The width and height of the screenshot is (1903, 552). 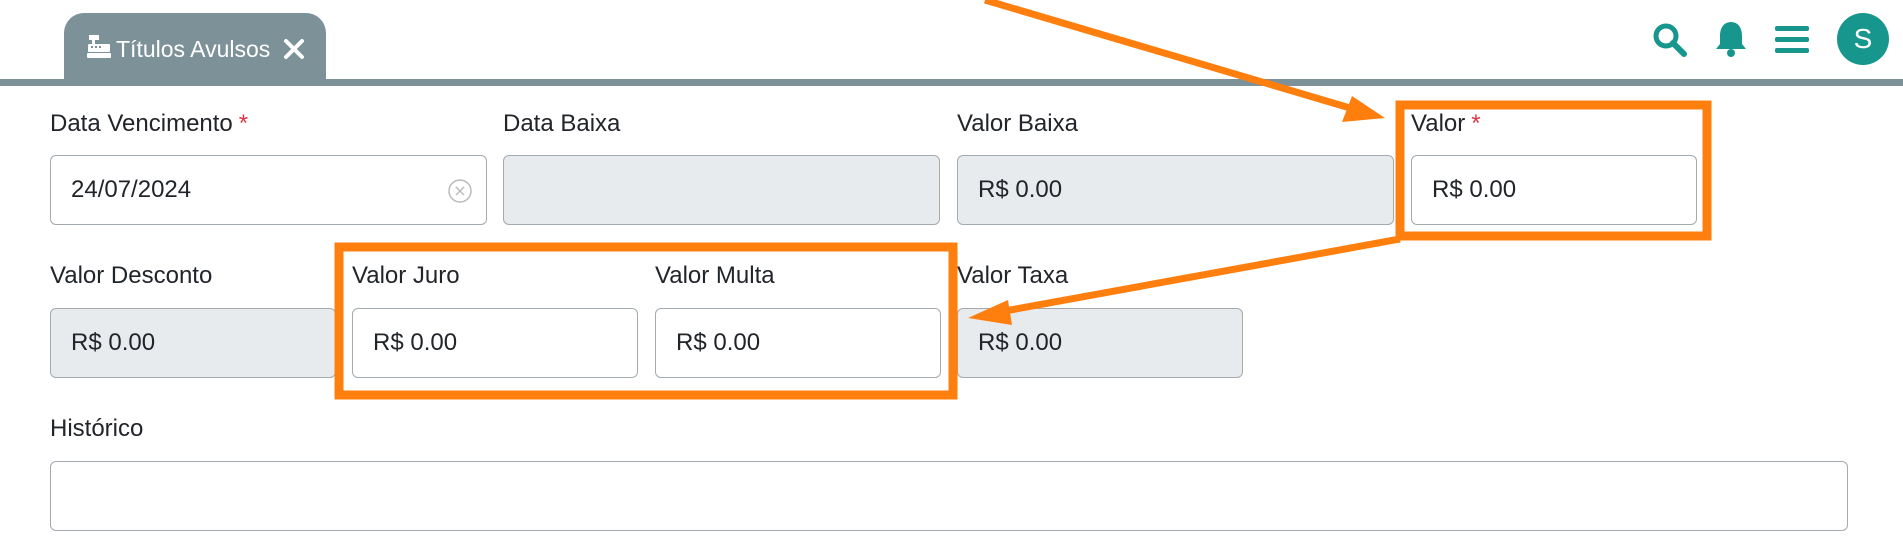 What do you see at coordinates (562, 123) in the screenshot?
I see `data-baixa-label: Data Baixa` at bounding box center [562, 123].